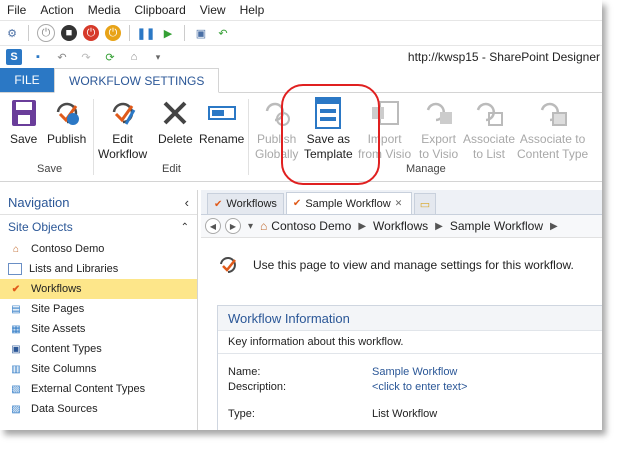  Describe the element at coordinates (98, 409) in the screenshot. I see `nav-item-data-sources: ▨ Data Sources` at that location.